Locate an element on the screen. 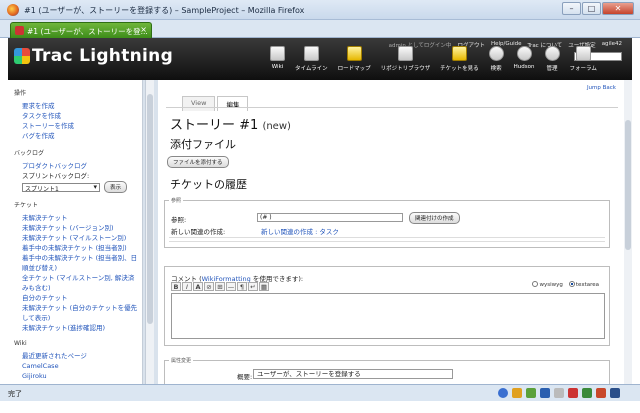 The width and height of the screenshot is (640, 413). wysiwyg-radio is located at coordinates (535, 284).